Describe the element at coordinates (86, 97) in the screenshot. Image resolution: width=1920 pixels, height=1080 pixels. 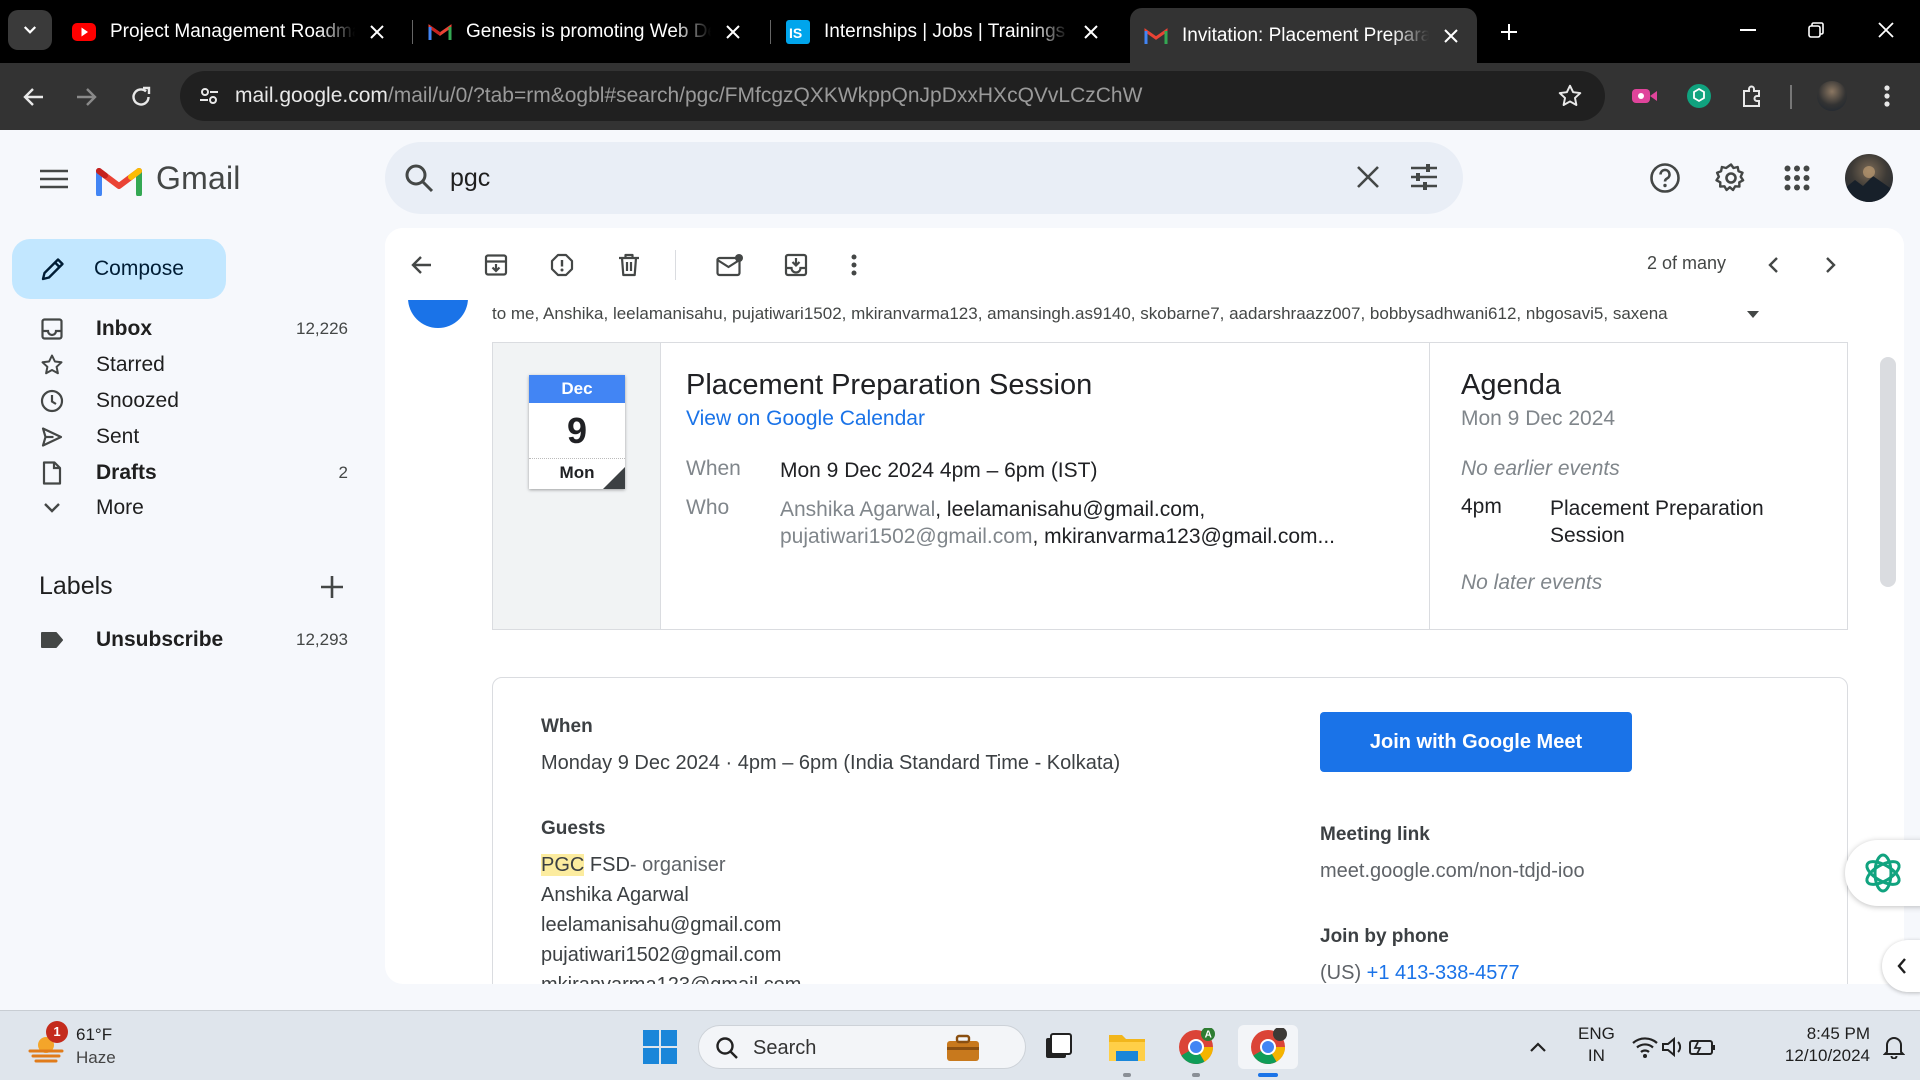
I see `forward-button` at that location.